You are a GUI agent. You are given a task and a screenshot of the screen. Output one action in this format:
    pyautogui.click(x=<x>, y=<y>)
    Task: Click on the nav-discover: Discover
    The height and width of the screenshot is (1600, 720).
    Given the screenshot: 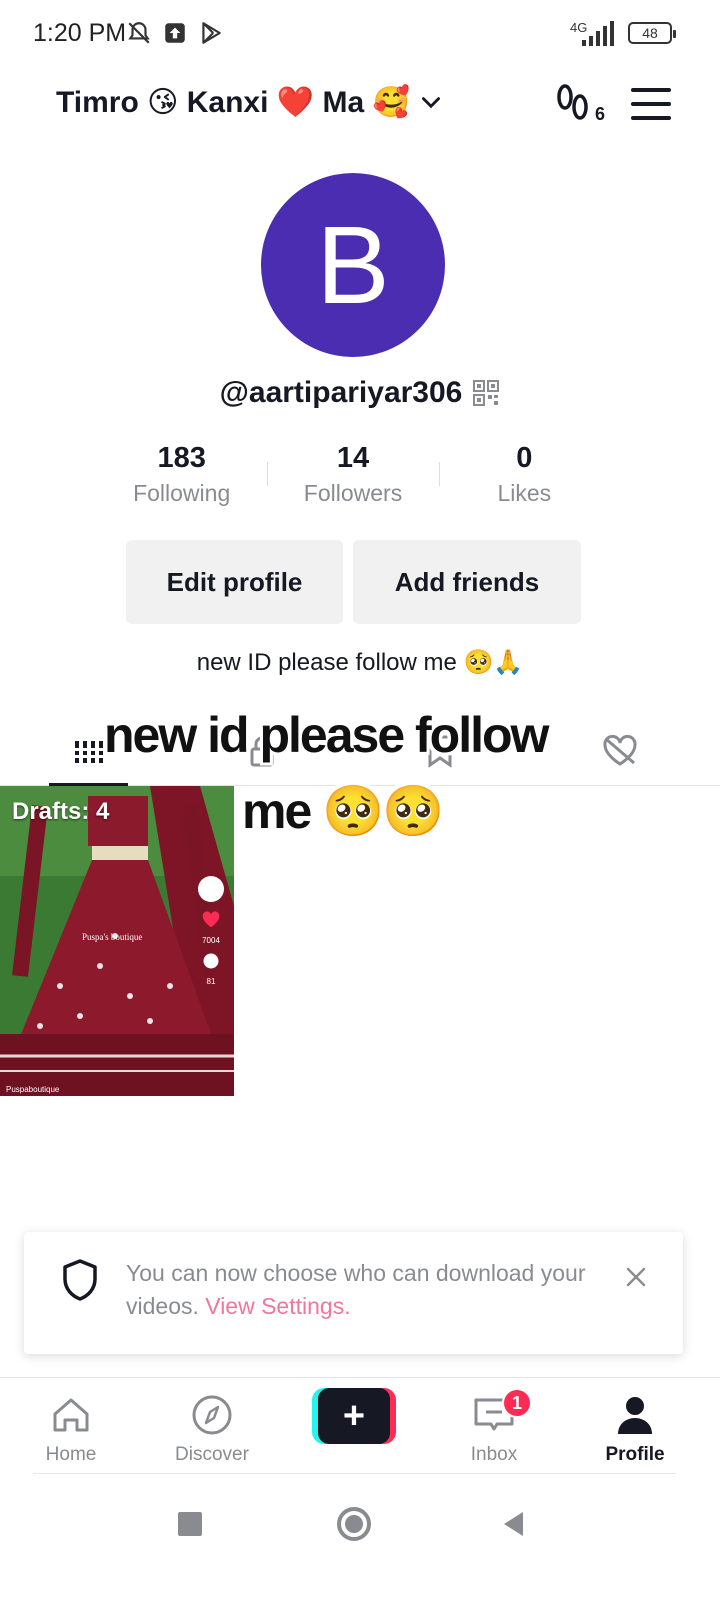 What is the action you would take?
    pyautogui.click(x=212, y=1429)
    